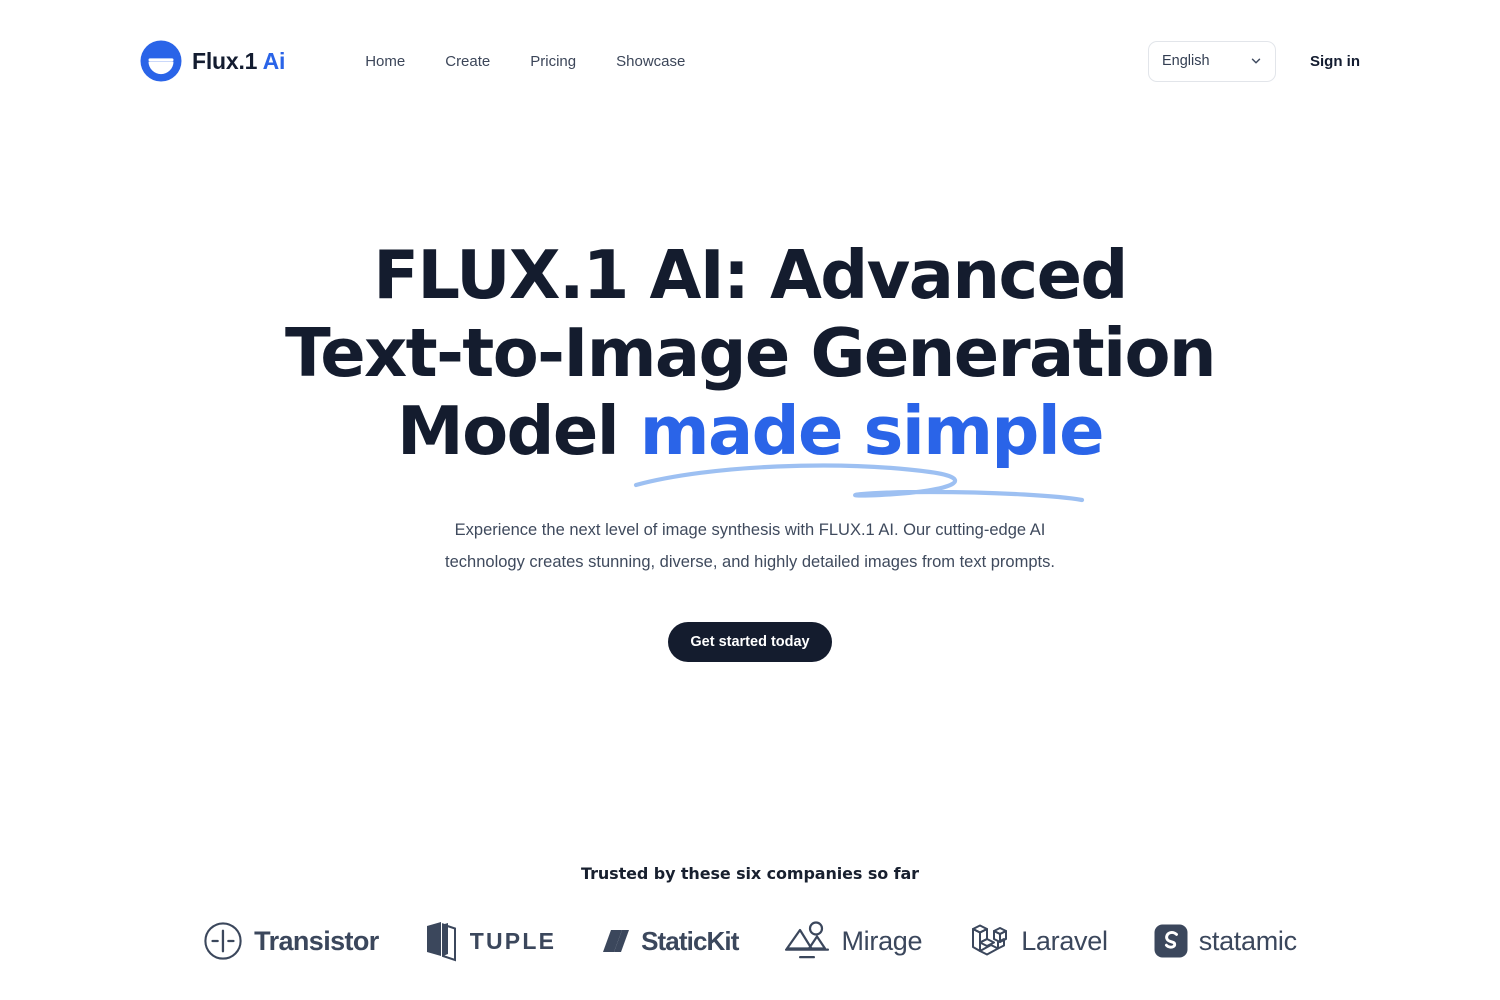  What do you see at coordinates (386, 61) in the screenshot?
I see `nav-item-home: Home` at bounding box center [386, 61].